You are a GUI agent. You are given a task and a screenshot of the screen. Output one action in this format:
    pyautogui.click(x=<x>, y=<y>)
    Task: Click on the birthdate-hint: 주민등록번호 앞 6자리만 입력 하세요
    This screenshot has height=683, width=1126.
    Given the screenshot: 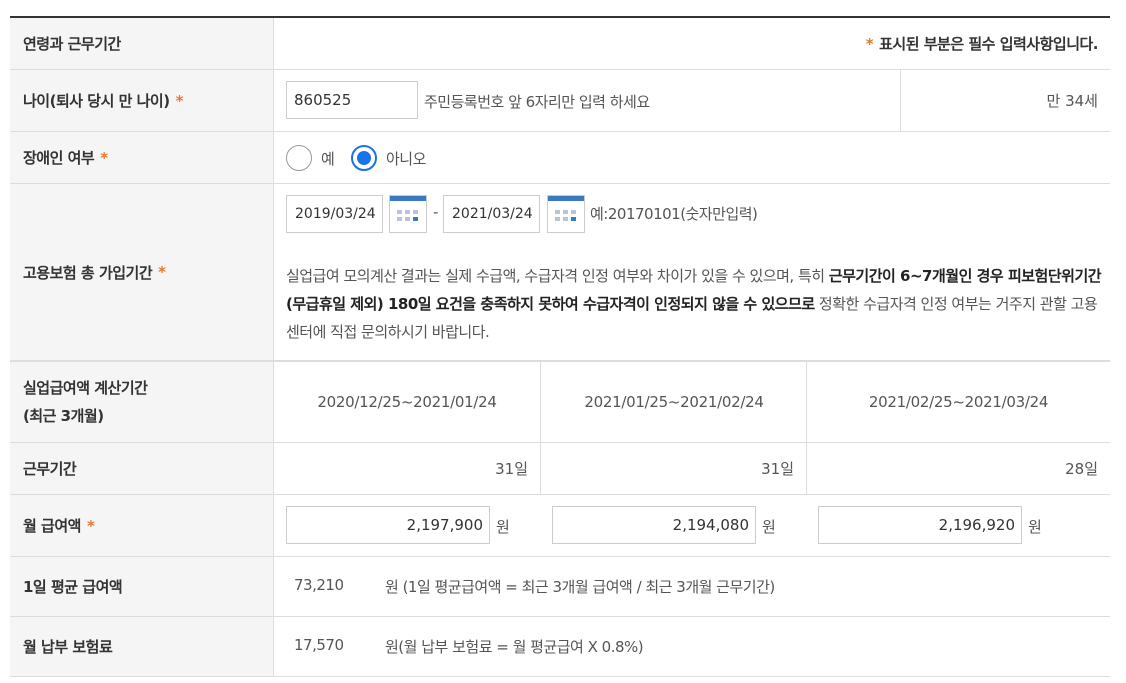 What is the action you would take?
    pyautogui.click(x=537, y=102)
    